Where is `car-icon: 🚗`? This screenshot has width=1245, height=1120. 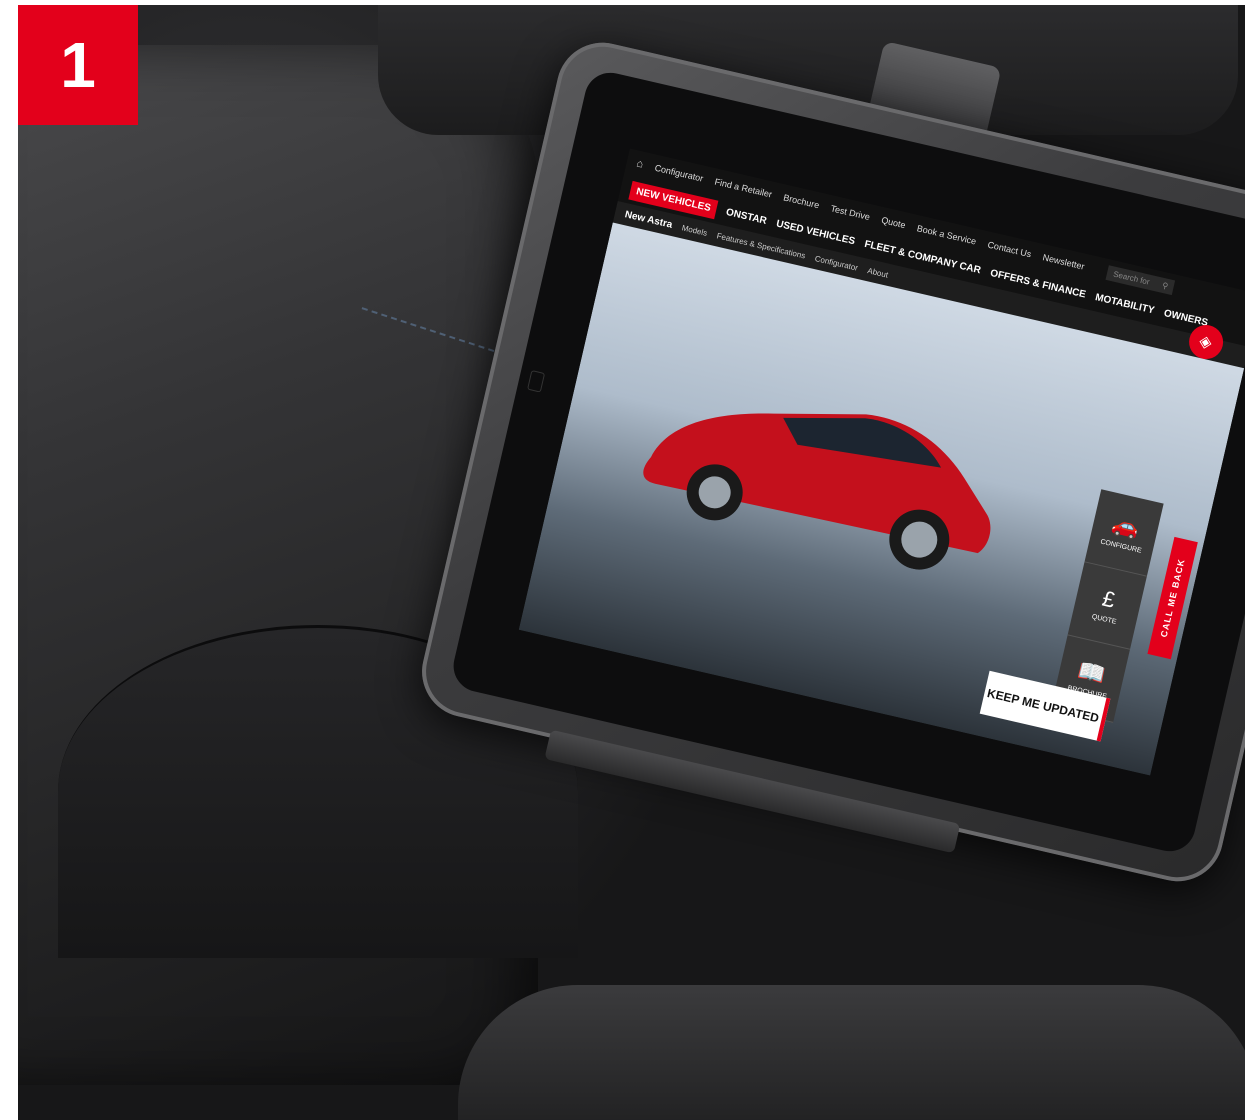
car-icon: 🚗 is located at coordinates (1125, 525).